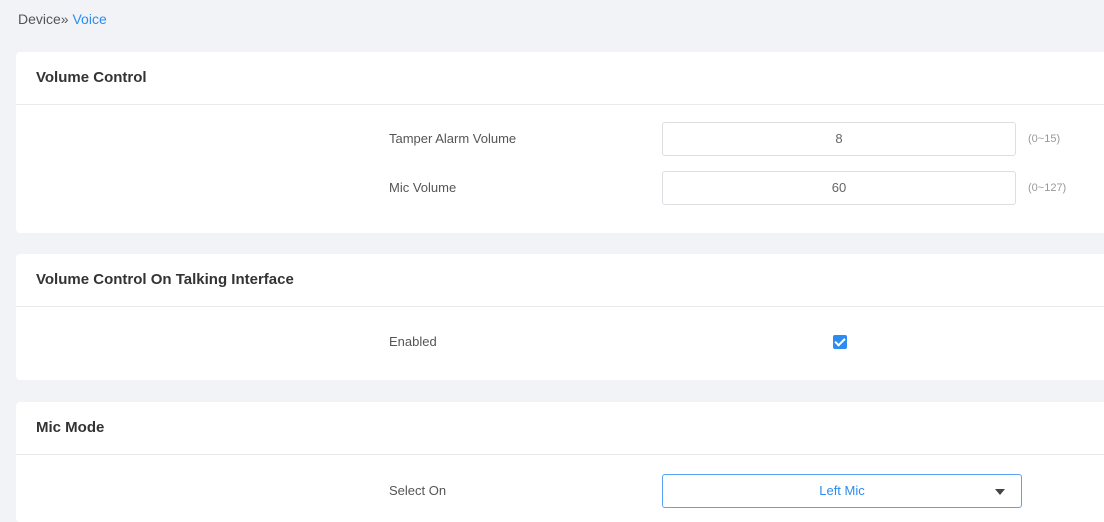 The width and height of the screenshot is (1104, 522). Describe the element at coordinates (560, 280) in the screenshot. I see `talking-interface-title: Volume Control On Talking Interface` at that location.